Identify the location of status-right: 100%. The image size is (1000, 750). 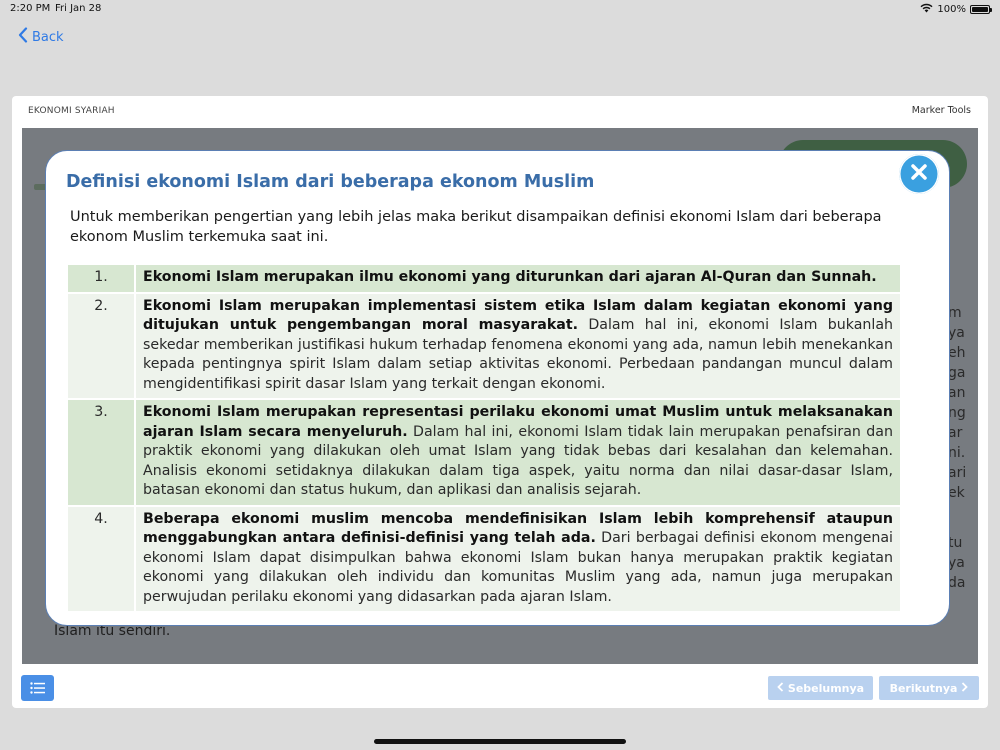
(956, 9).